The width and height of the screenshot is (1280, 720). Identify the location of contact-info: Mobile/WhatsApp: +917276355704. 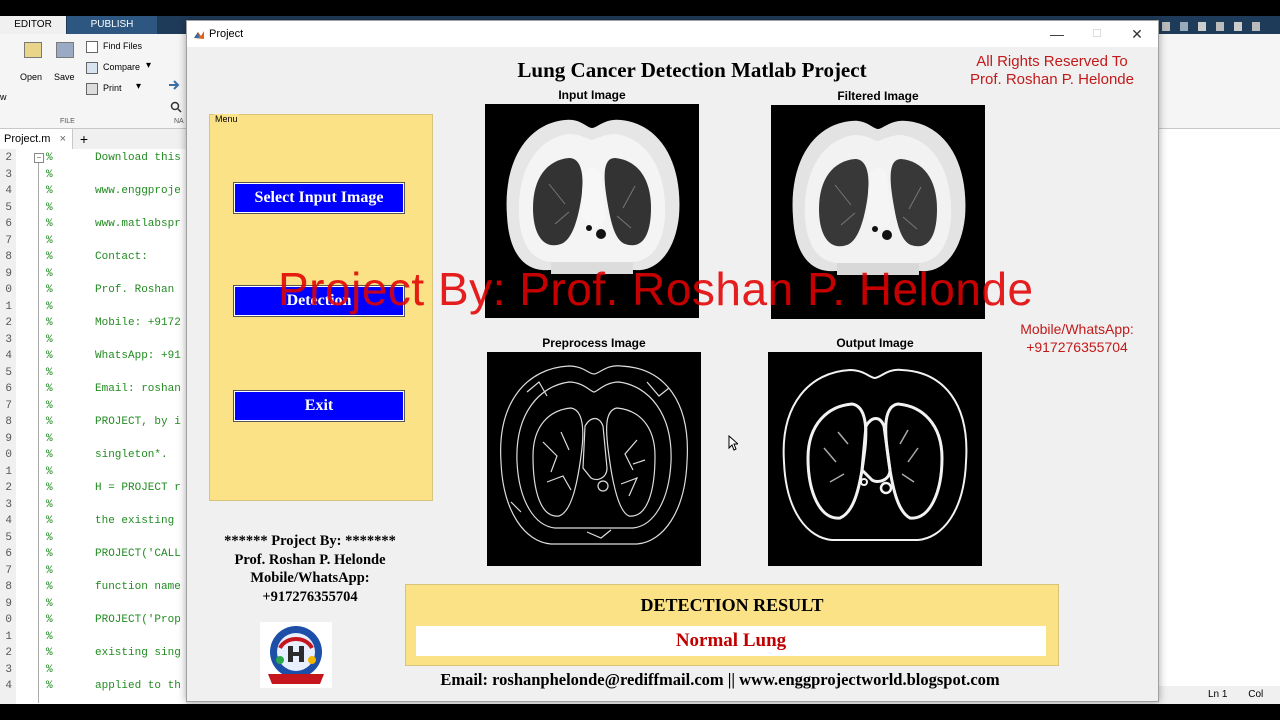
(1077, 338).